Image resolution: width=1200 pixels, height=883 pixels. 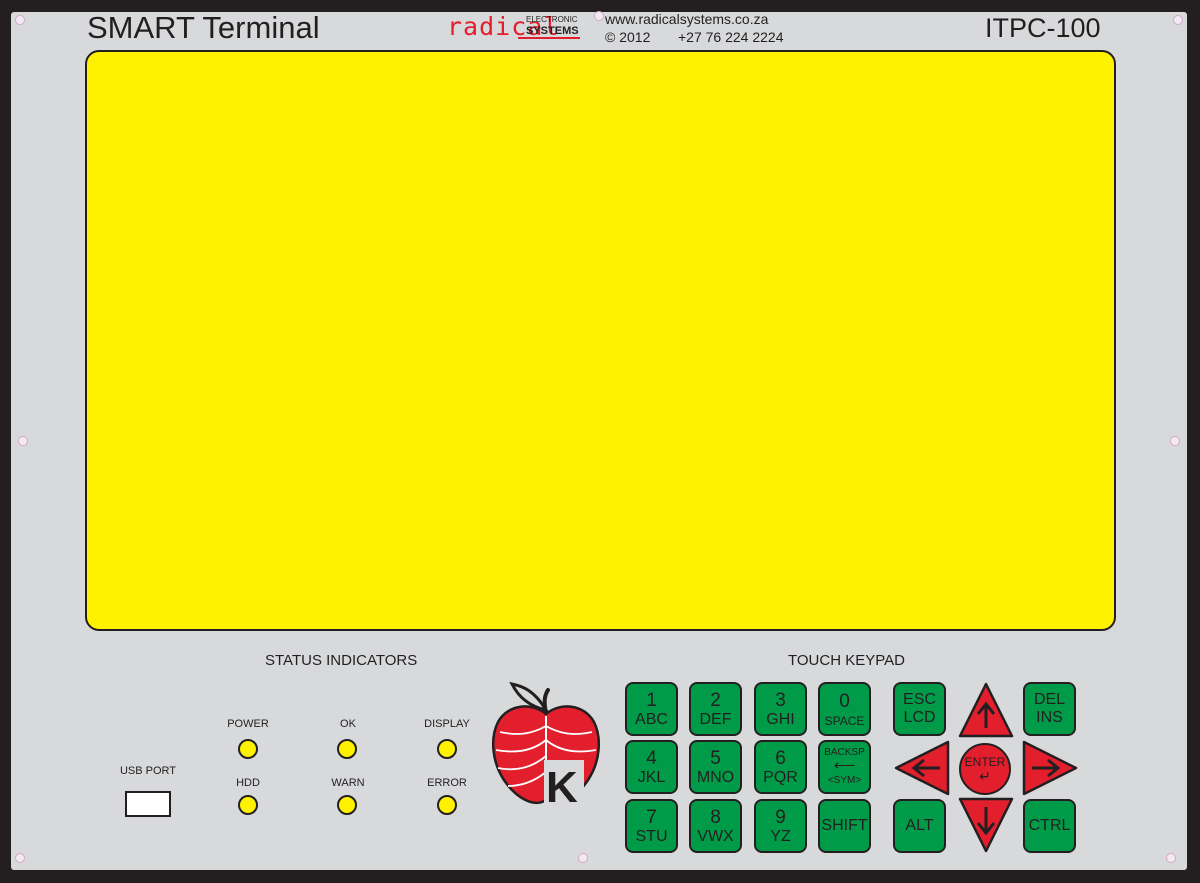 I want to click on led-label-ok: OK, so click(x=348, y=724).